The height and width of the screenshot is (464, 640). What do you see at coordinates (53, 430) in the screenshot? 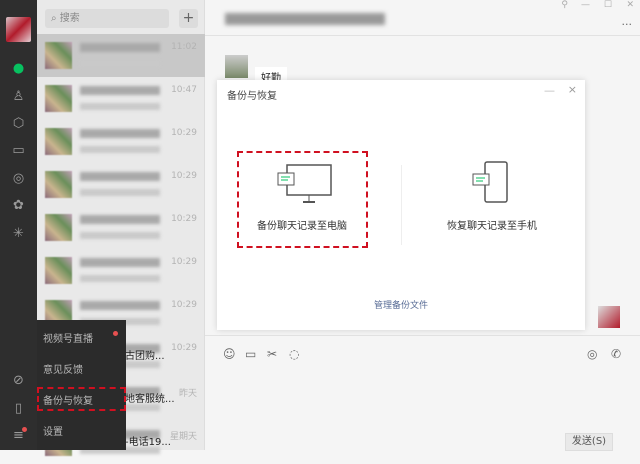
I see `menu-item-settings: 设置` at bounding box center [53, 430].